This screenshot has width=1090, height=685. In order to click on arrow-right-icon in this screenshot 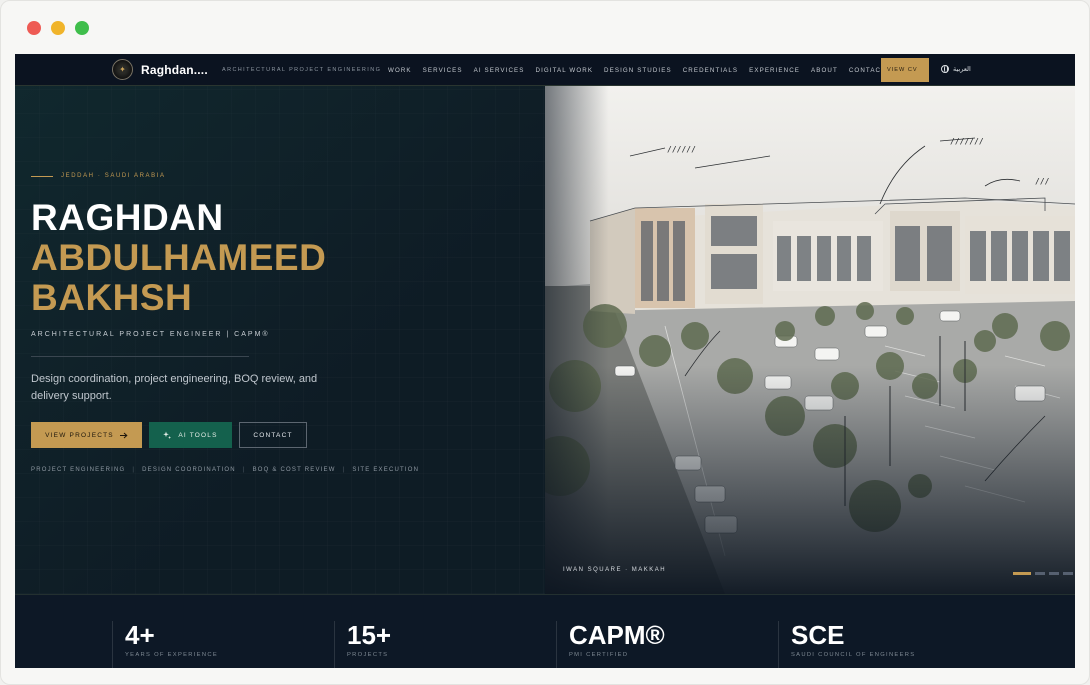, I will do `click(123, 435)`.